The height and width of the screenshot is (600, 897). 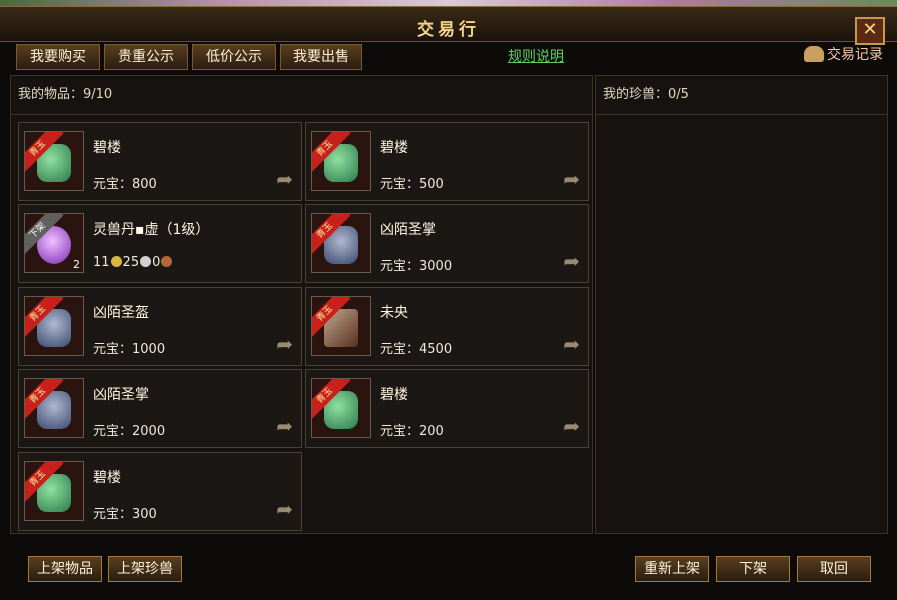 I want to click on trade-record-link: 交易记录, so click(x=843, y=54).